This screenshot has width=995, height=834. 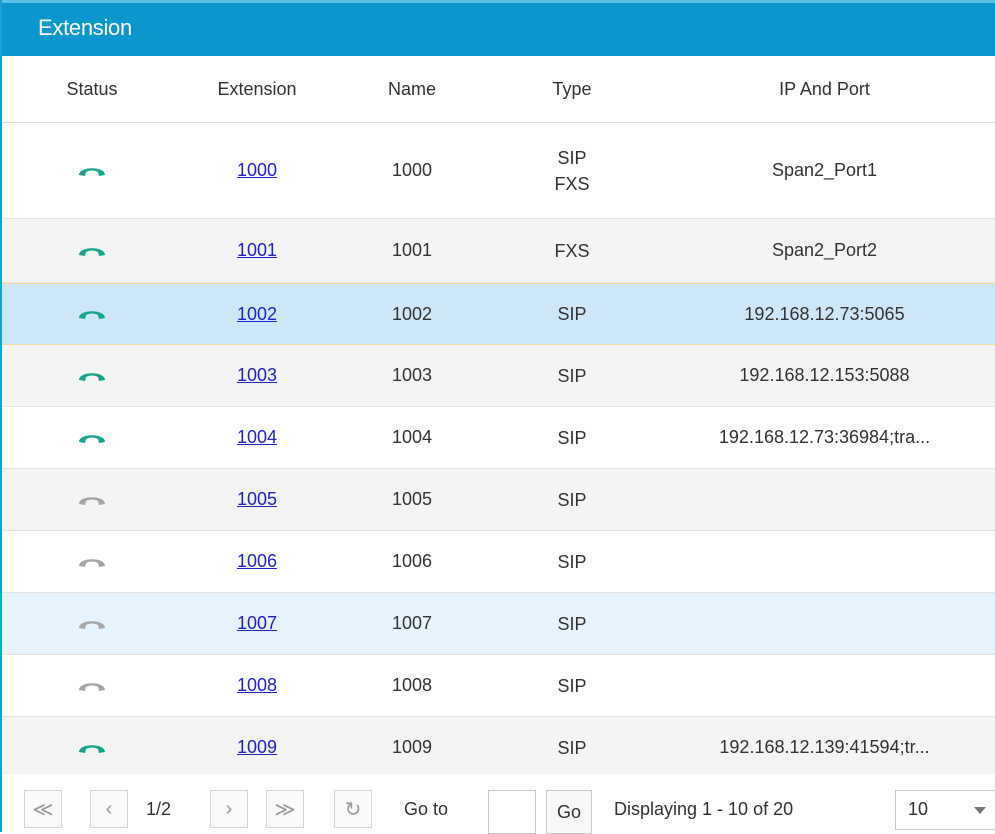 What do you see at coordinates (945, 810) in the screenshot?
I see `page-size-select: 10` at bounding box center [945, 810].